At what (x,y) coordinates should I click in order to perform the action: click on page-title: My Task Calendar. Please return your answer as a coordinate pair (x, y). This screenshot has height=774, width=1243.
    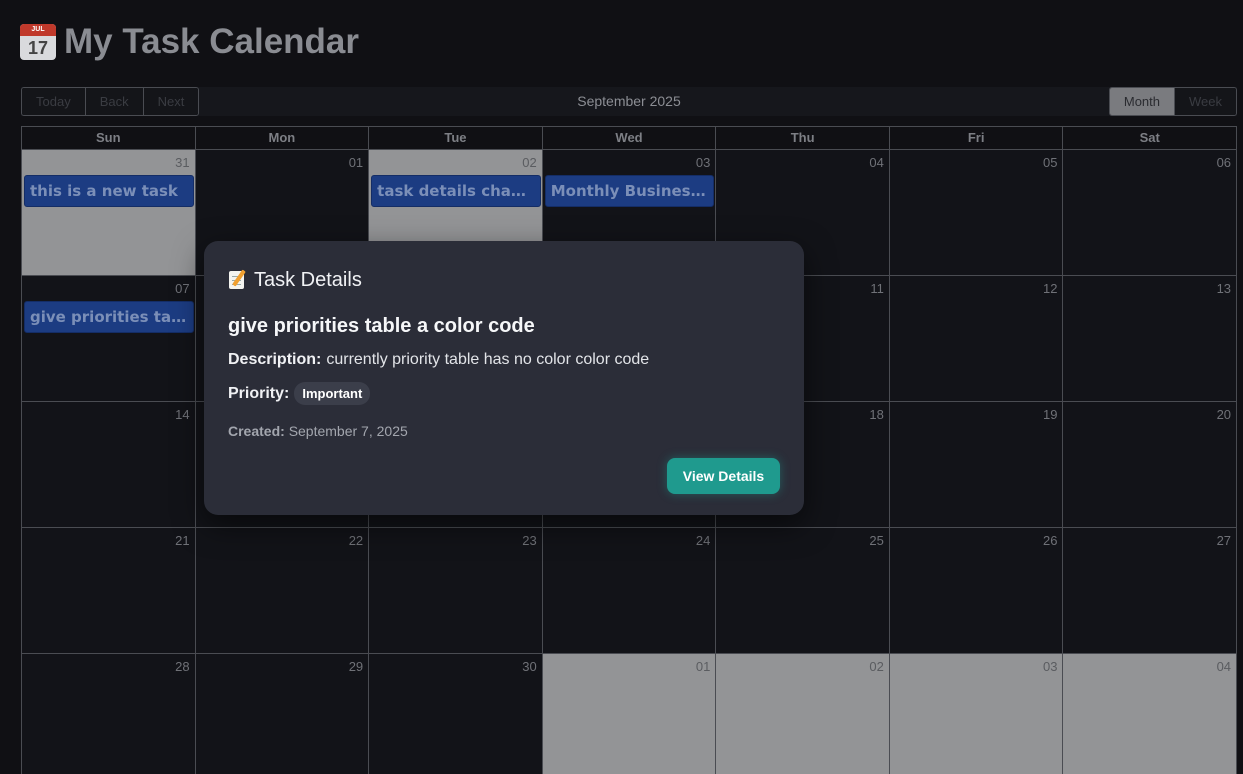
    Looking at the image, I should click on (212, 41).